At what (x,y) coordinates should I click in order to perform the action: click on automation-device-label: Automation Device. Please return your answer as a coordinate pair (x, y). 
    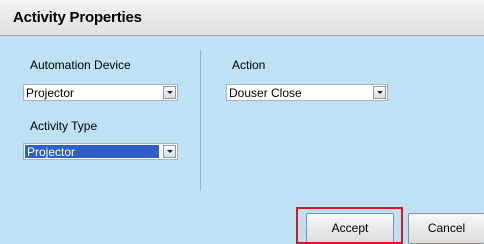
    Looking at the image, I should click on (80, 65).